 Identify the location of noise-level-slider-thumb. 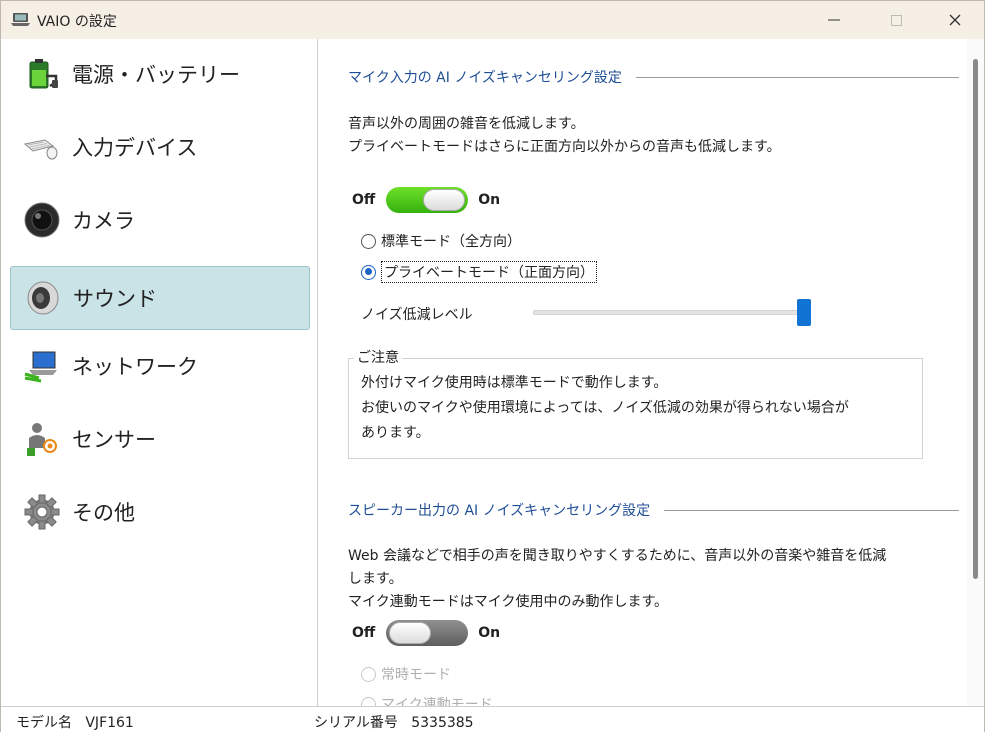
(804, 312).